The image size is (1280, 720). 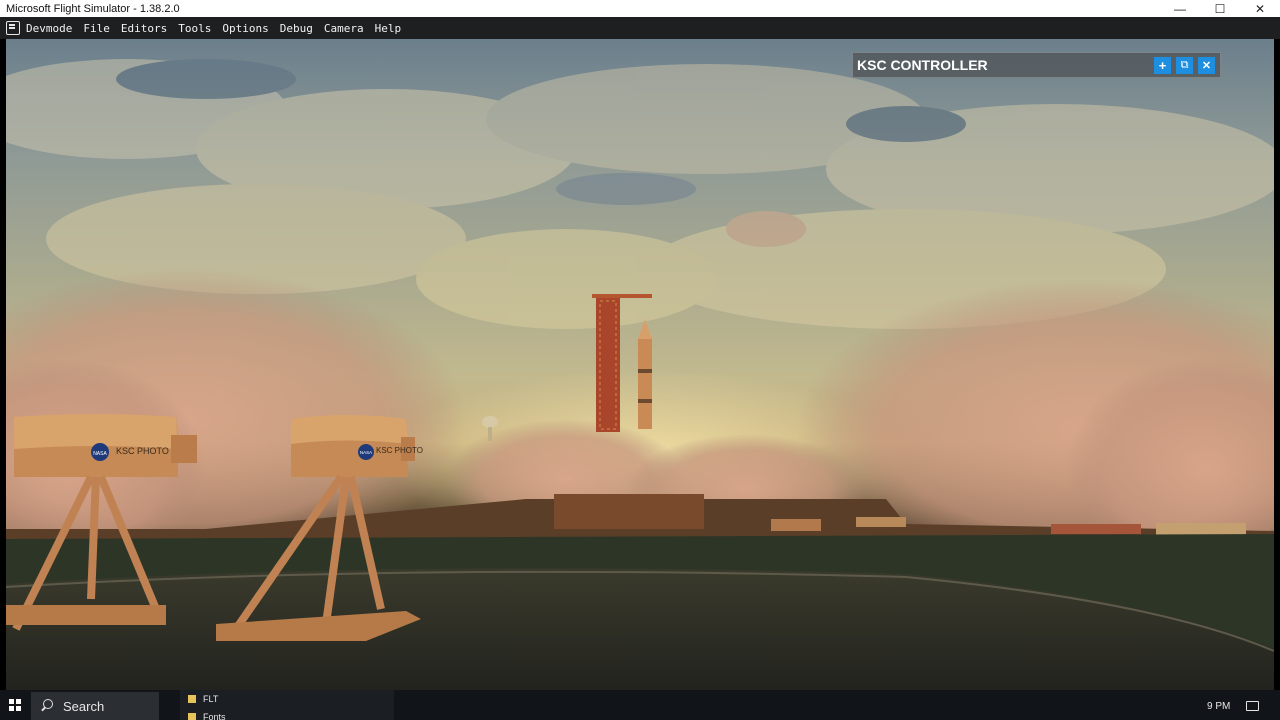 What do you see at coordinates (1252, 706) in the screenshot?
I see `notification-icon` at bounding box center [1252, 706].